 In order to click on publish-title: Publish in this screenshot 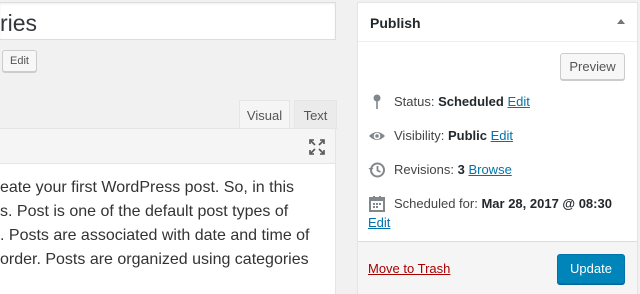, I will do `click(395, 23)`.